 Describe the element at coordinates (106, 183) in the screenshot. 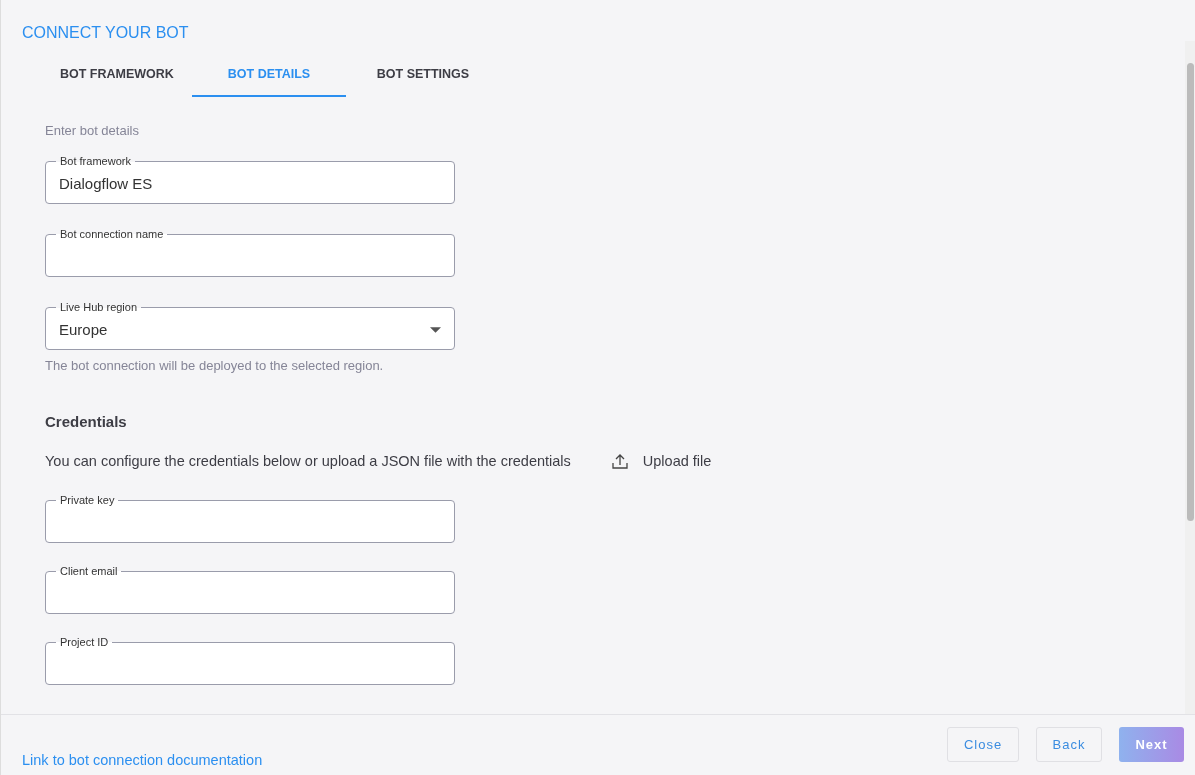

I see `field-value: Dialogflow ES` at that location.